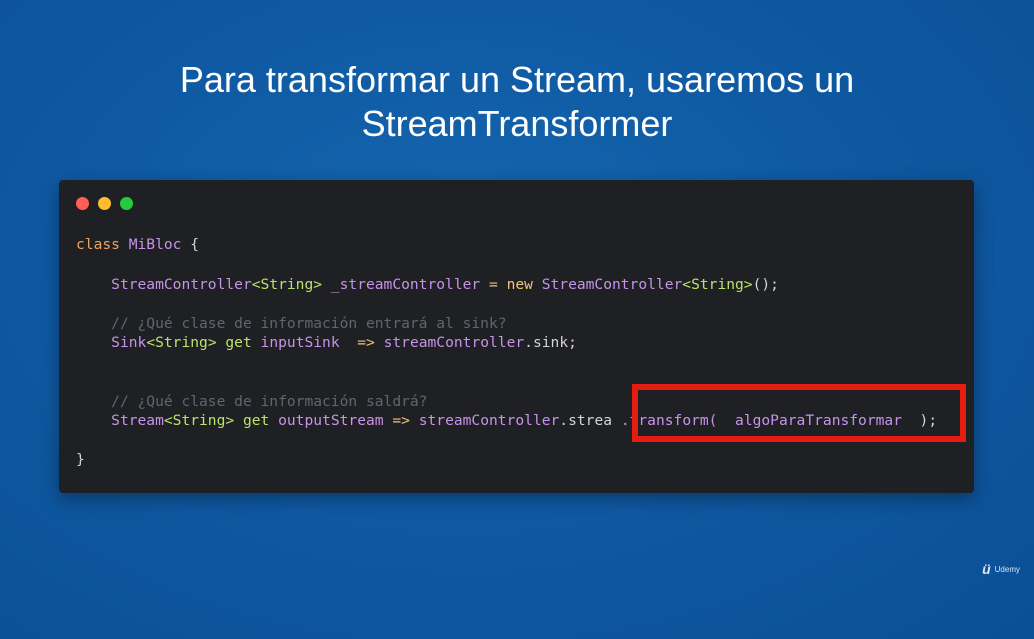 This screenshot has width=1034, height=639. I want to click on window-controls, so click(104, 203).